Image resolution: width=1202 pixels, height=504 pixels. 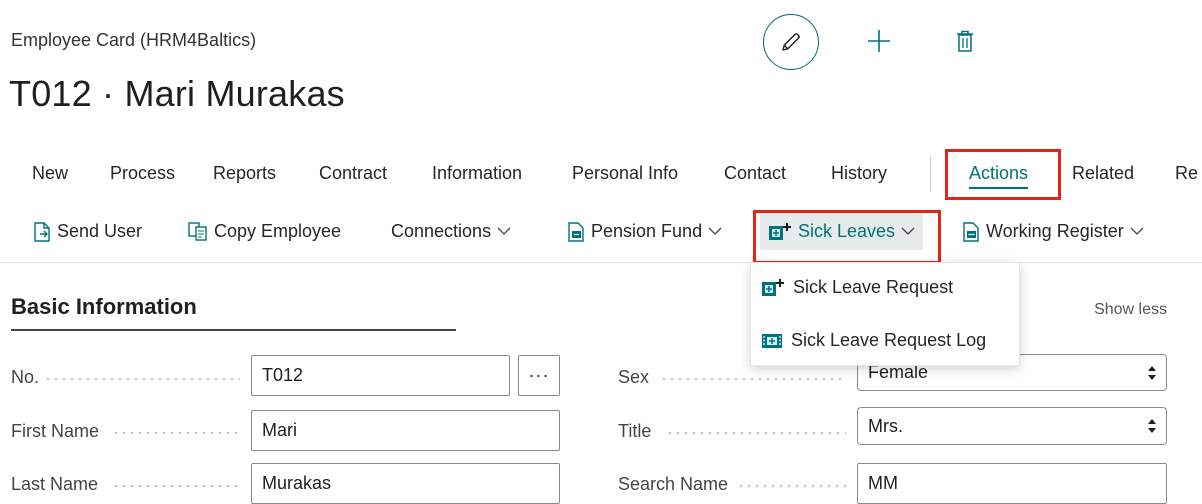 I want to click on tab-reports: Reports, so click(x=244, y=173).